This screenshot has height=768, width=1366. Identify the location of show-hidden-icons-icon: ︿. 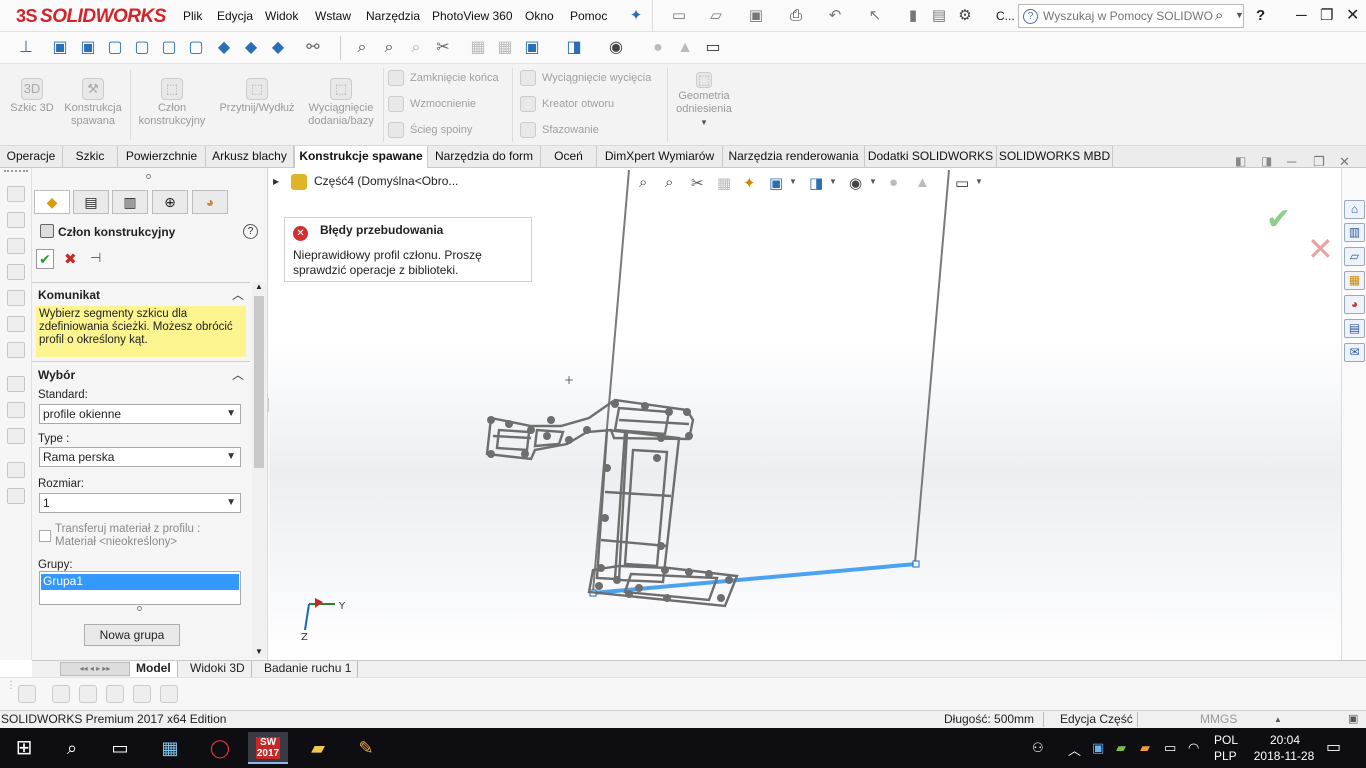
(1074, 749).